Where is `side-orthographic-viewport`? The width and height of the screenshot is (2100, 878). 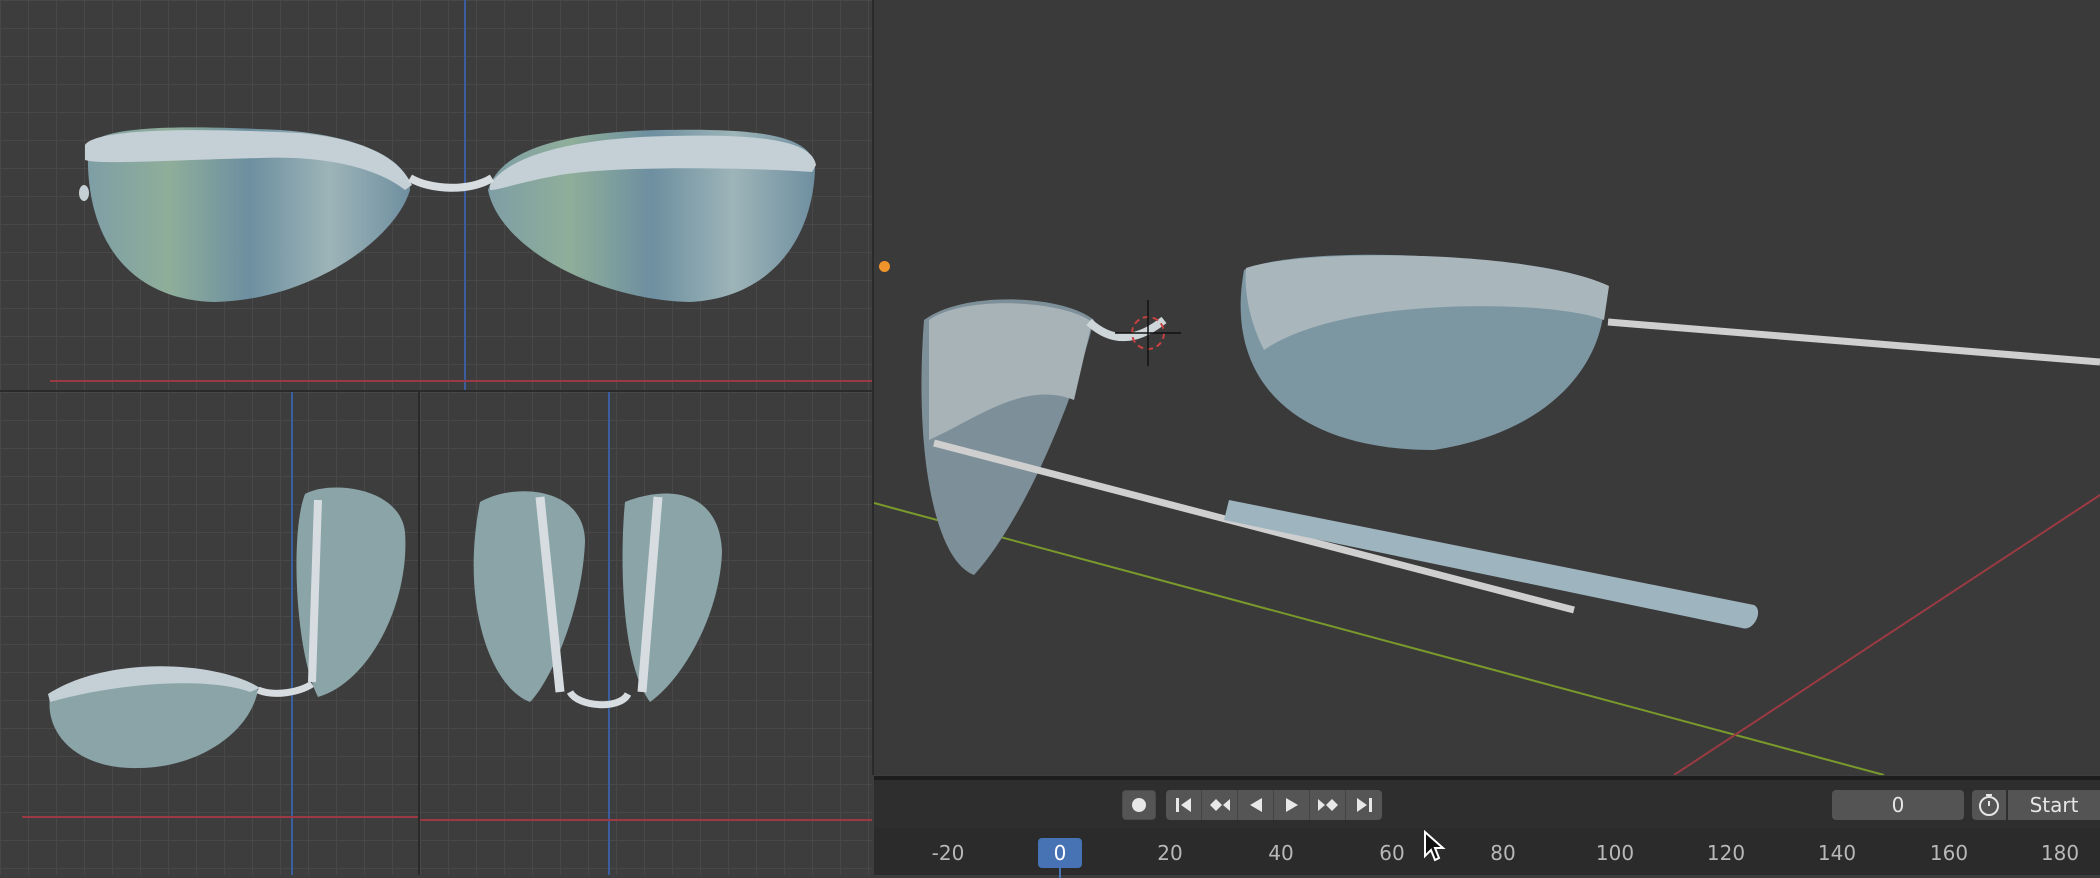 side-orthographic-viewport is located at coordinates (209, 633).